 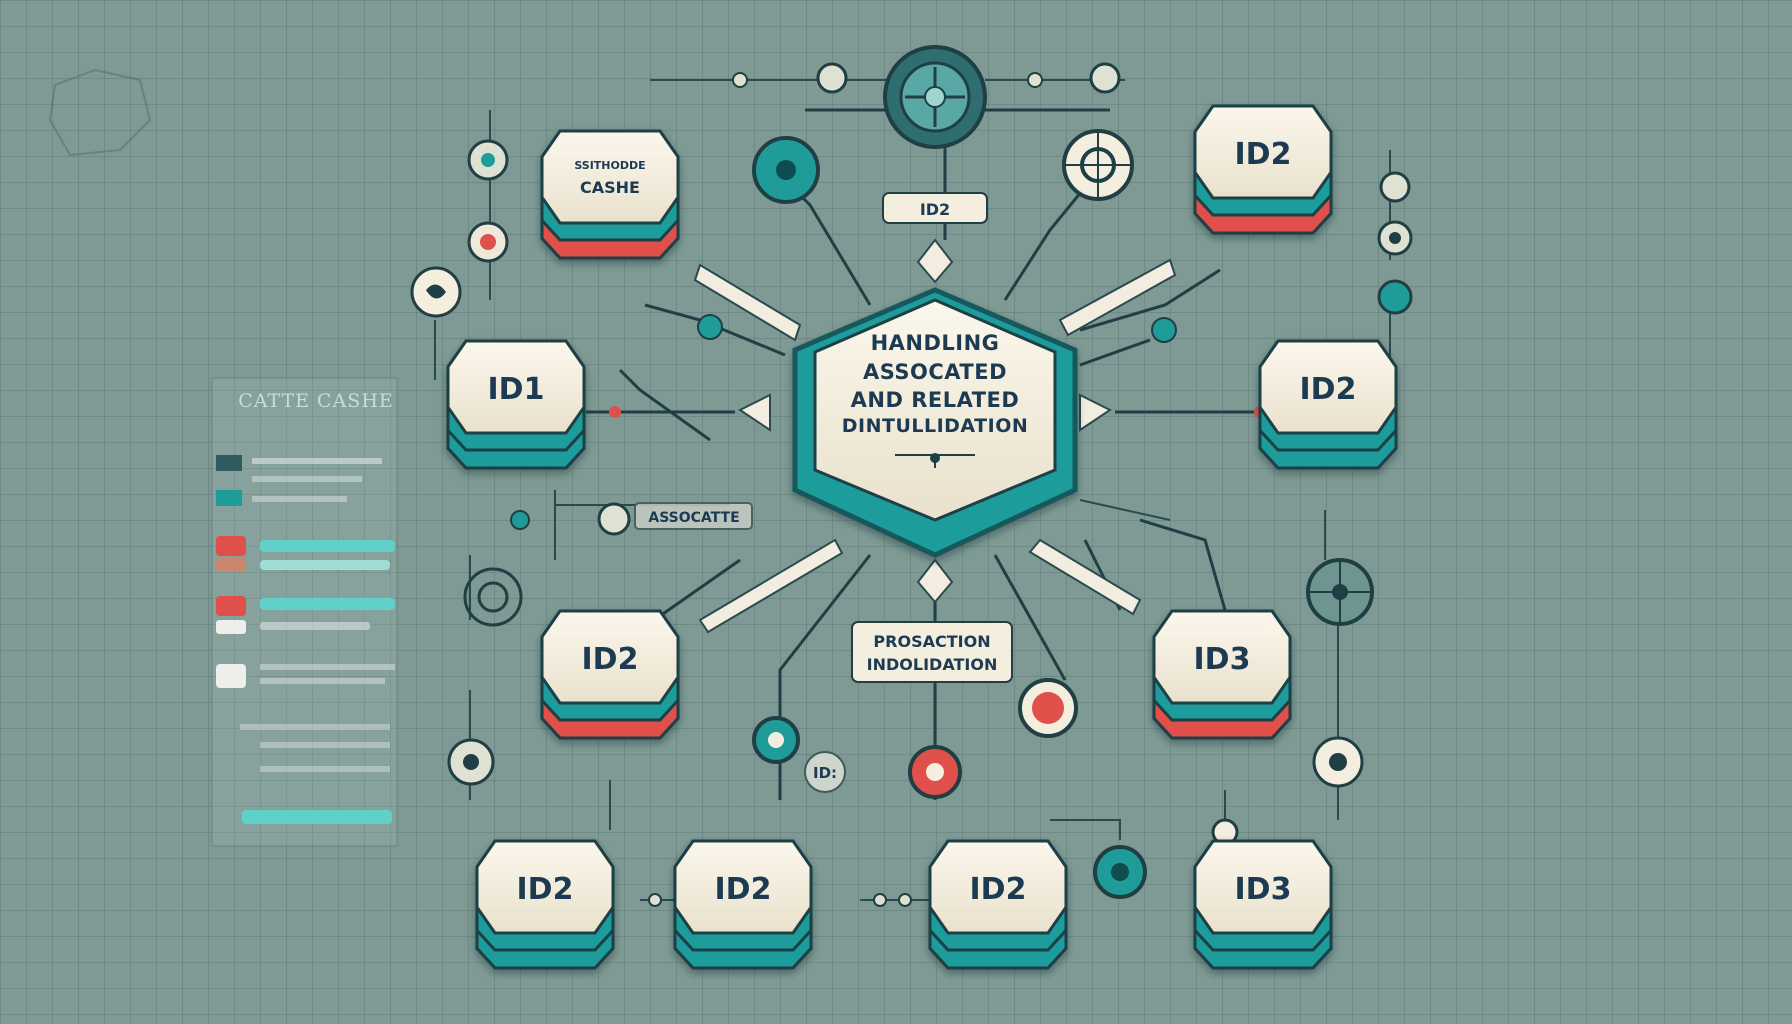 I want to click on tag-associate: ASSOCATTE, so click(x=693, y=516).